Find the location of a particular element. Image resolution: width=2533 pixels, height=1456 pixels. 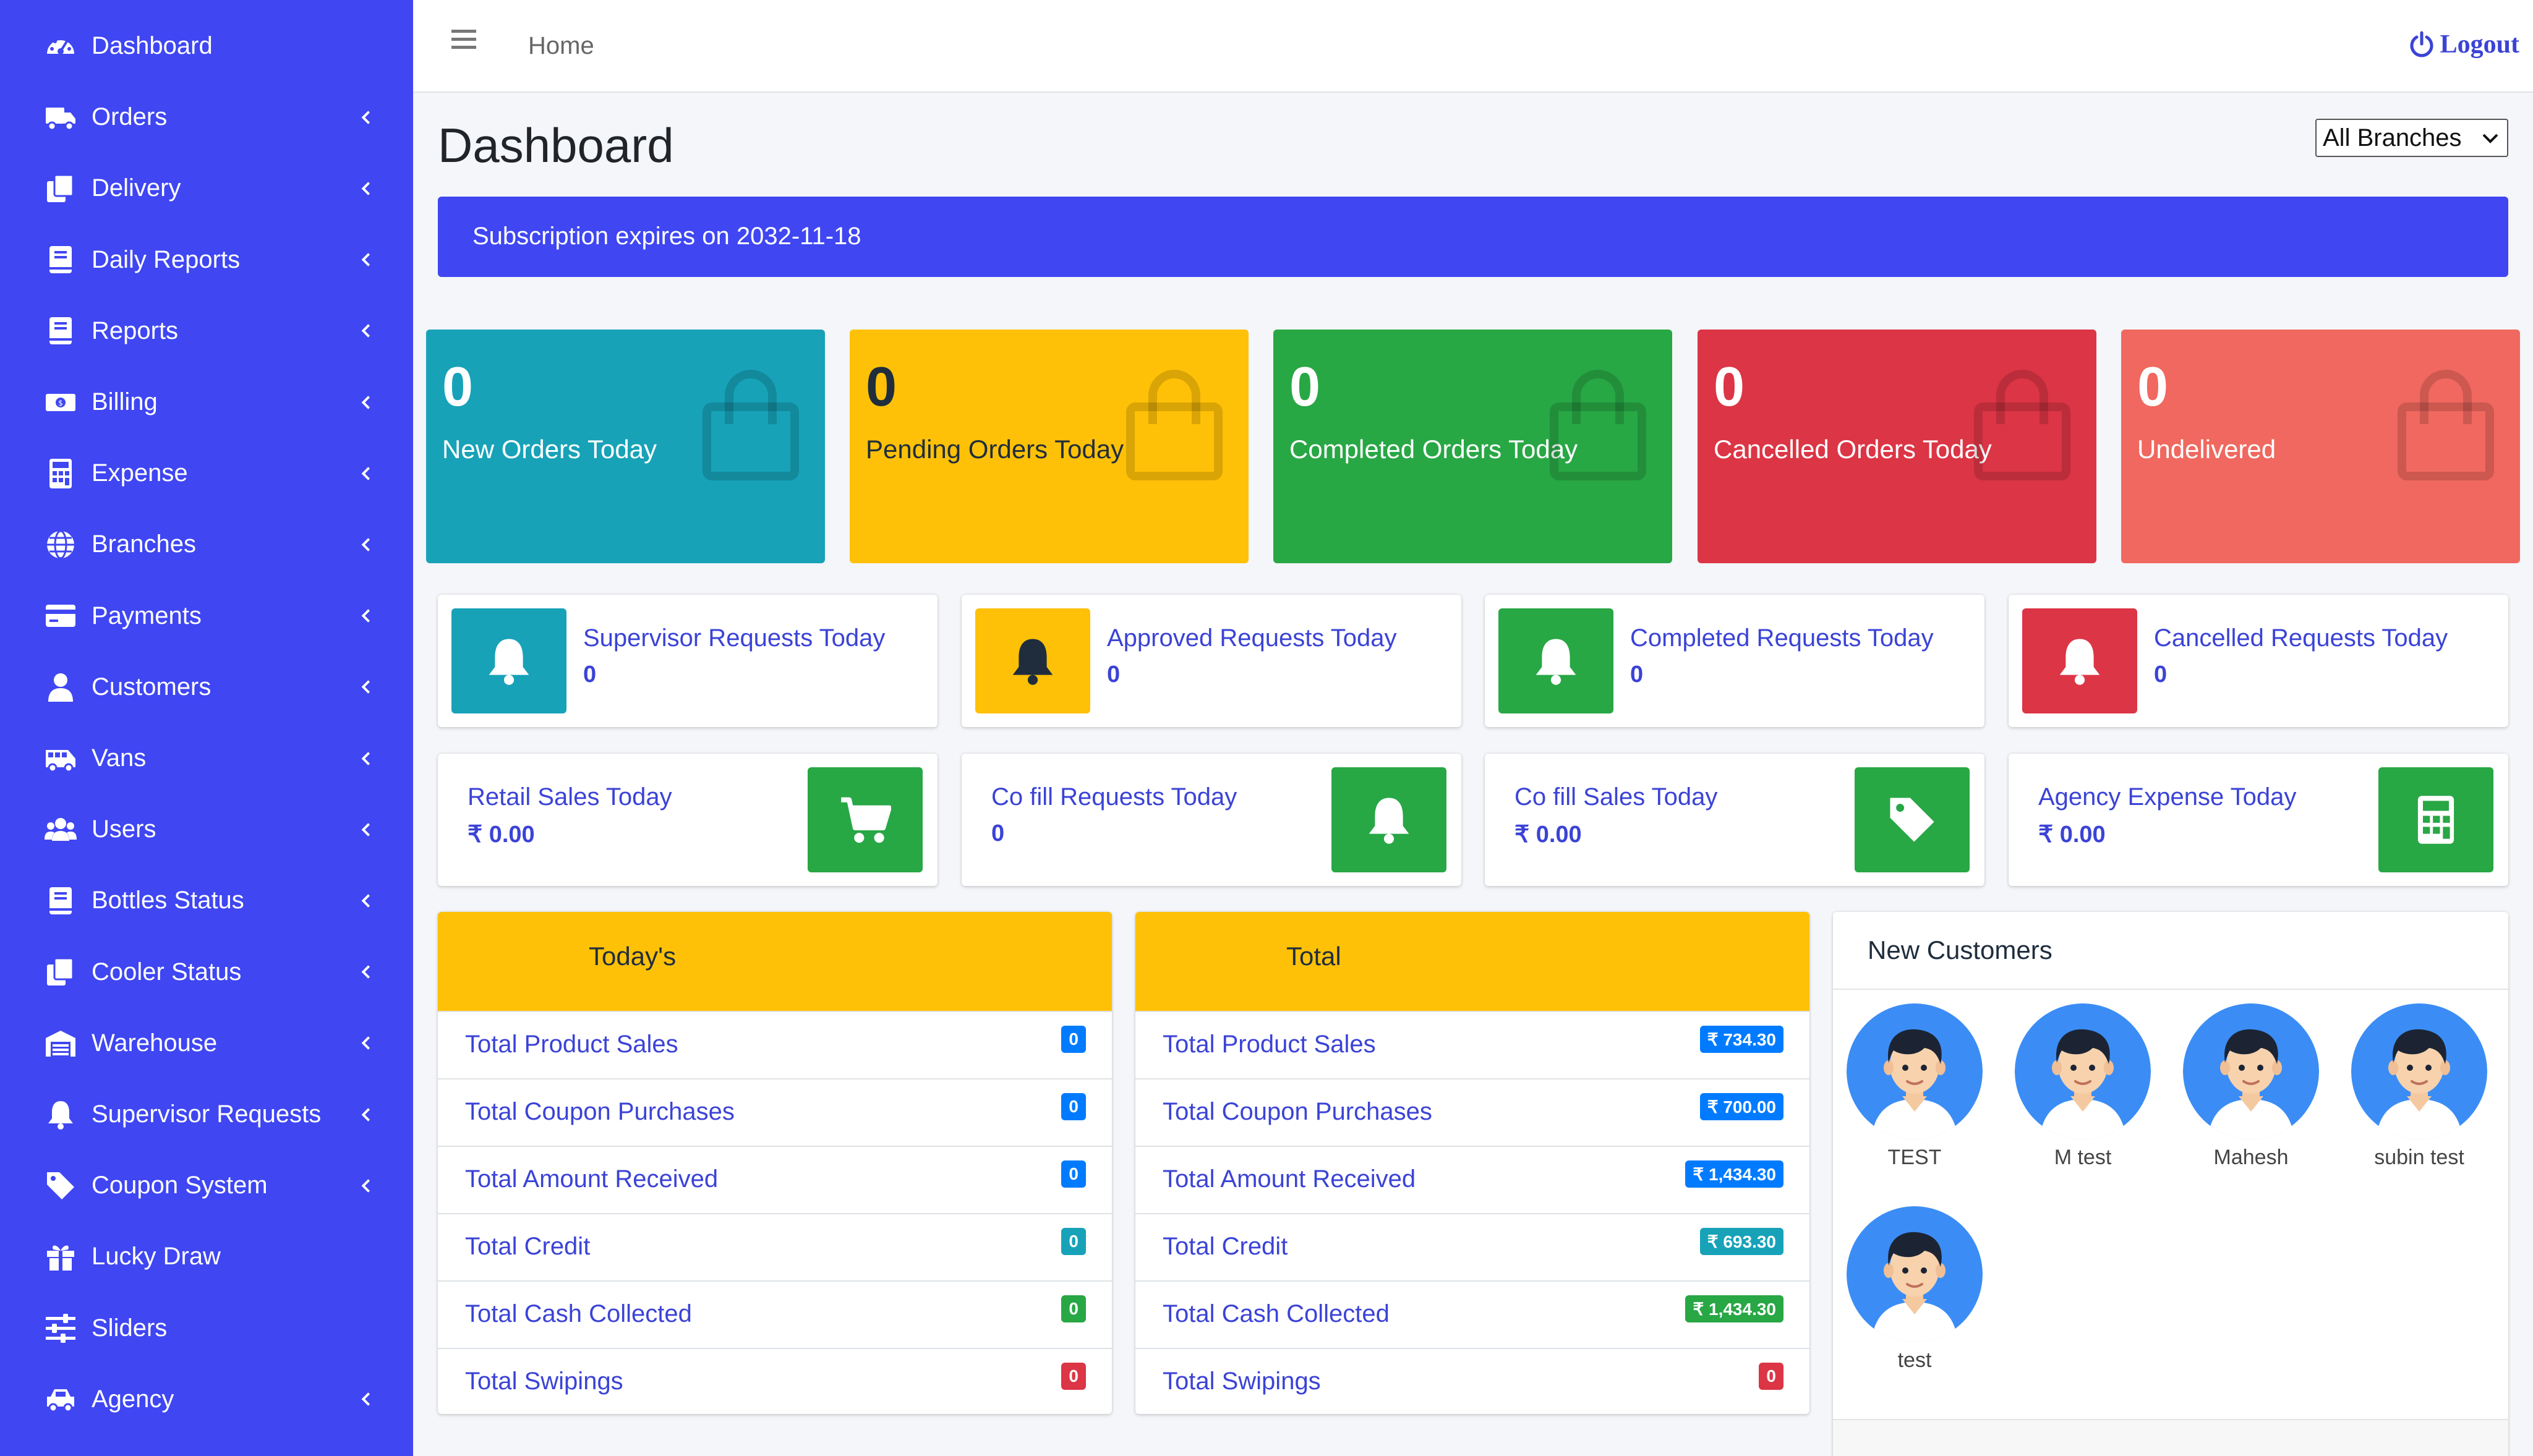

sidebar-item-users: Users is located at coordinates (206, 829).